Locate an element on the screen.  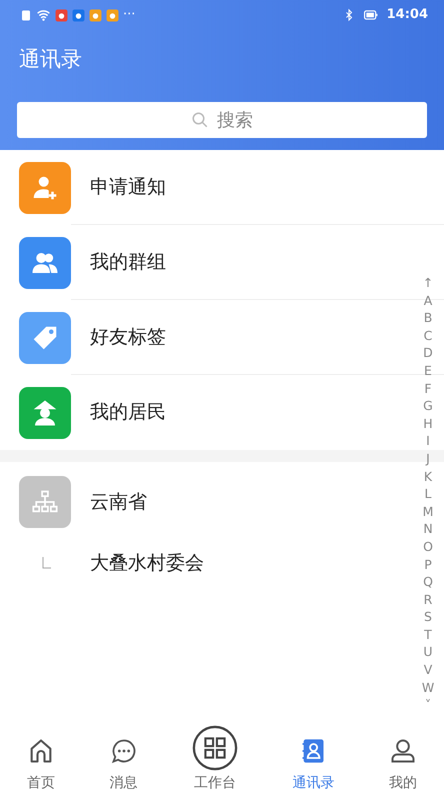
index-letter: N is located at coordinates (428, 529).